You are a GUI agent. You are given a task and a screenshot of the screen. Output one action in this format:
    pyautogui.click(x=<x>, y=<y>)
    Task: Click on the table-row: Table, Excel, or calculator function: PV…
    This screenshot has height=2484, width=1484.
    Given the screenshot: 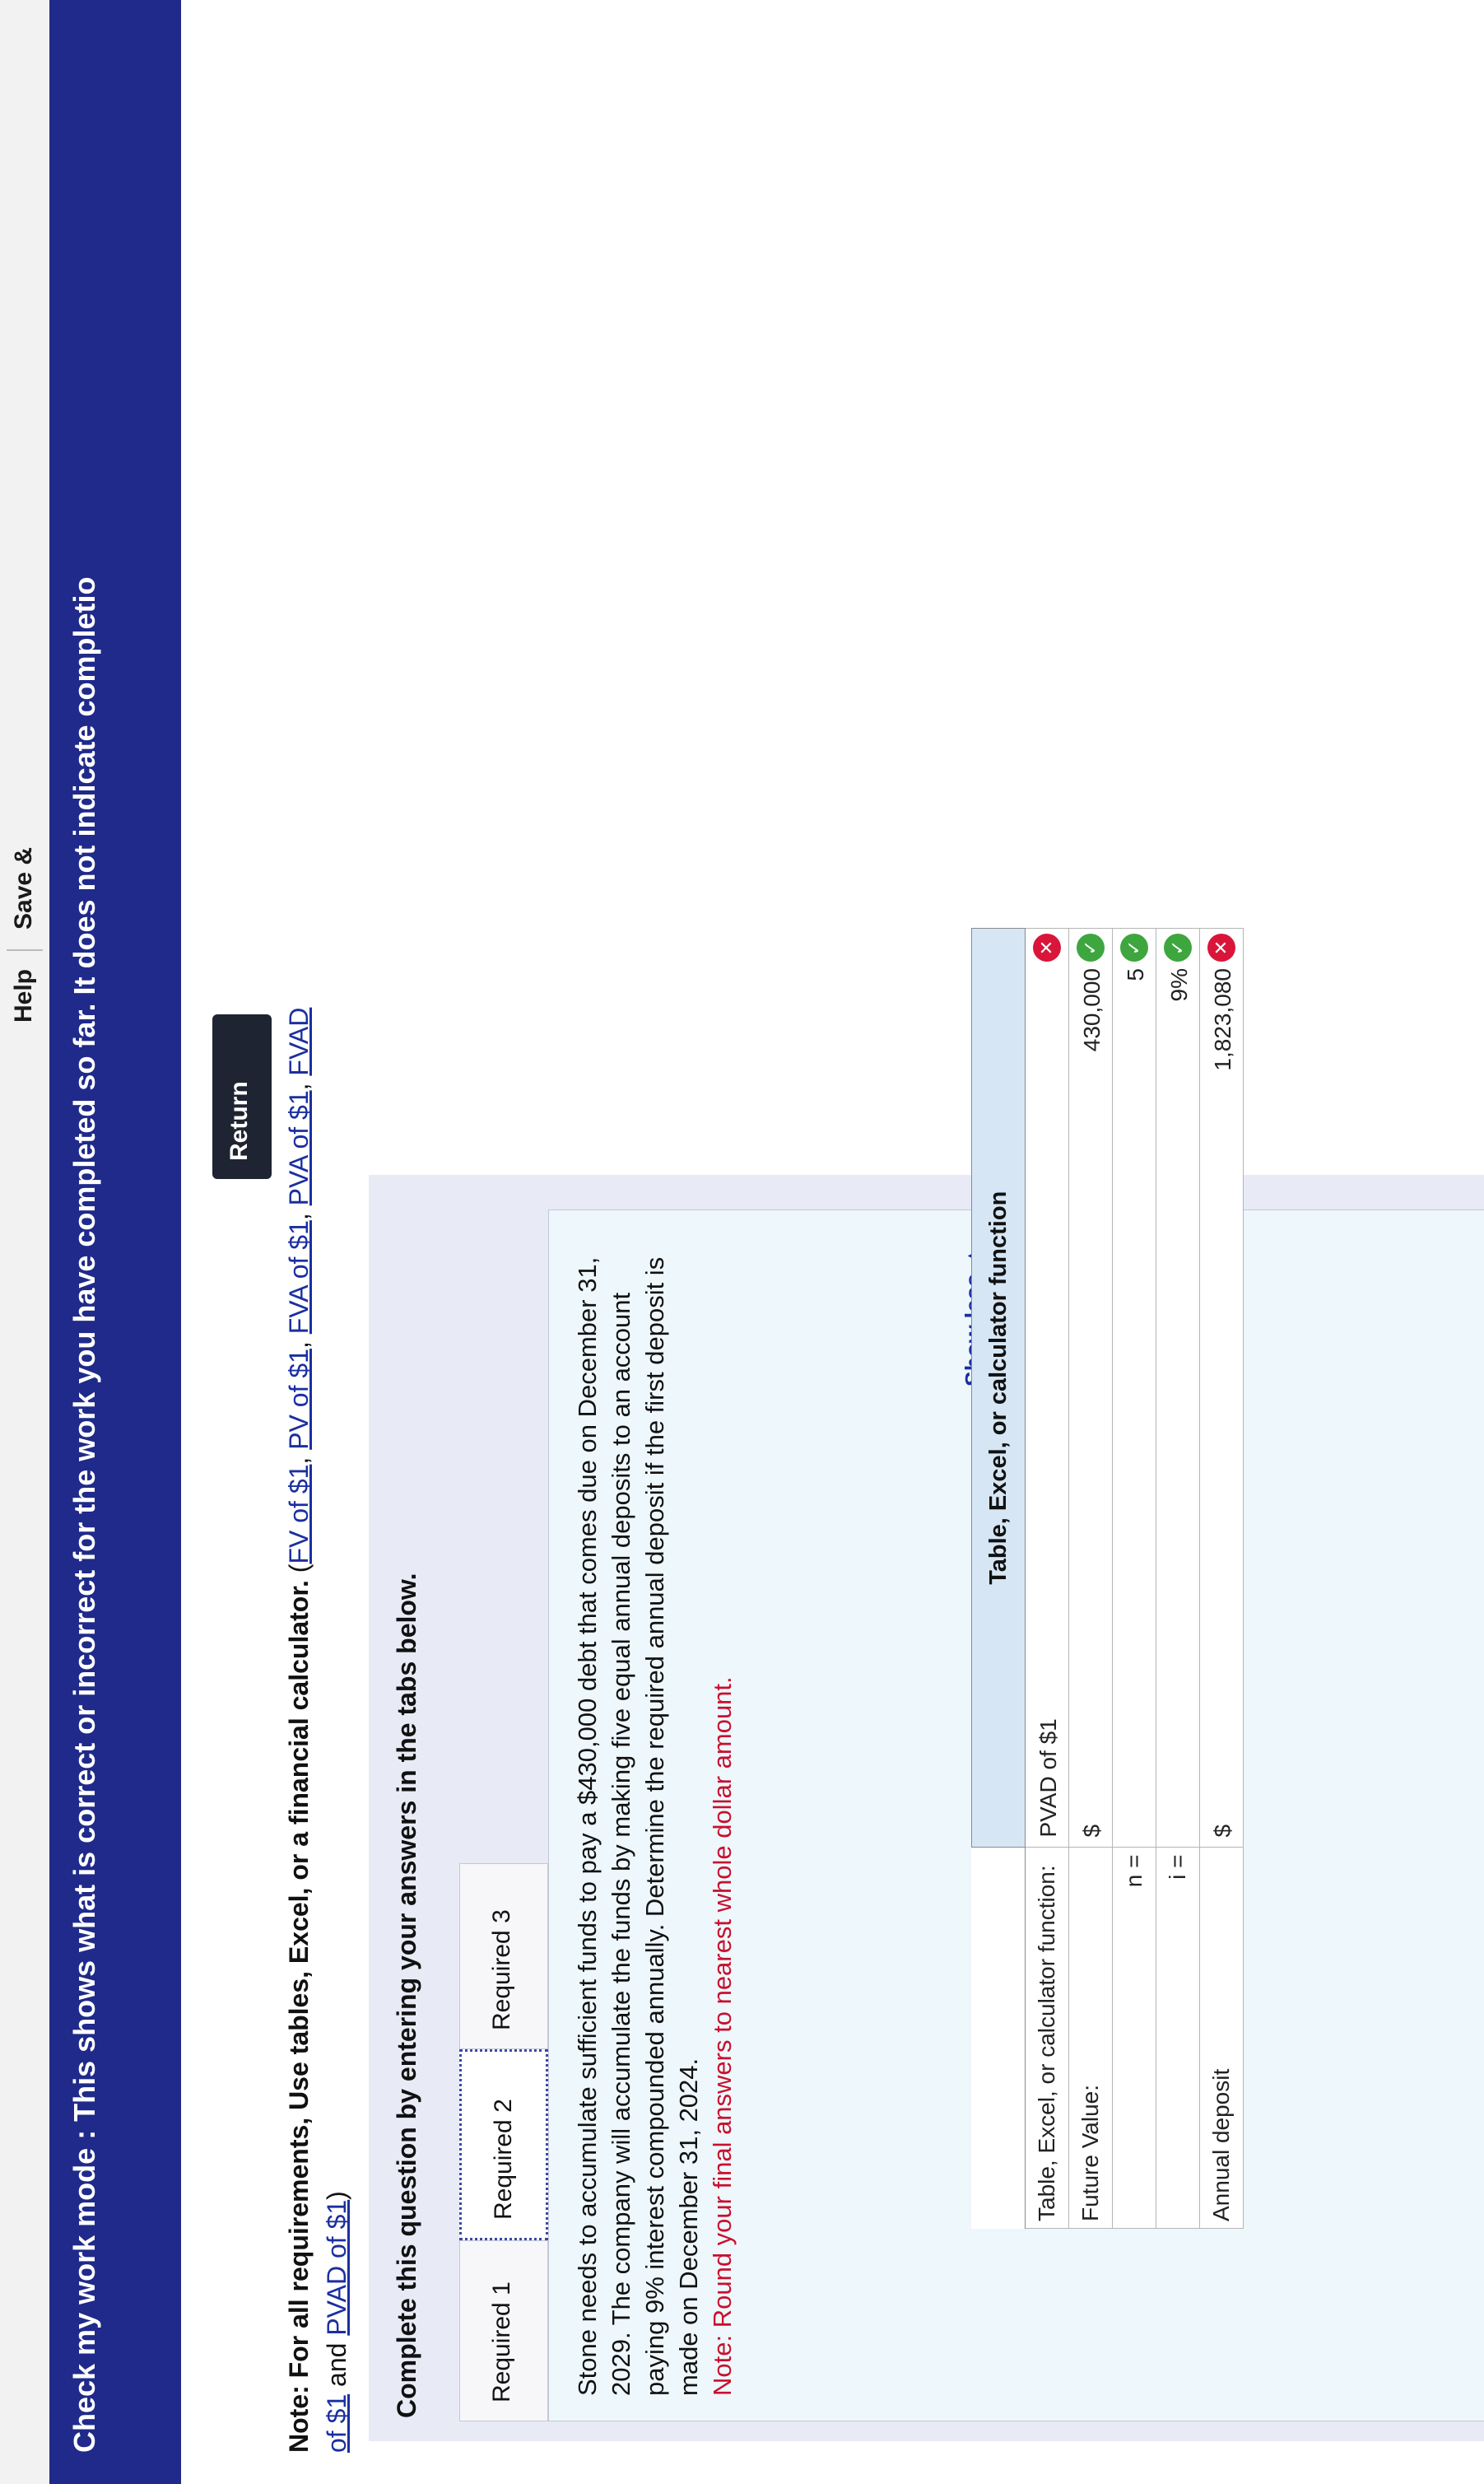 What is the action you would take?
    pyautogui.click(x=1047, y=1579)
    